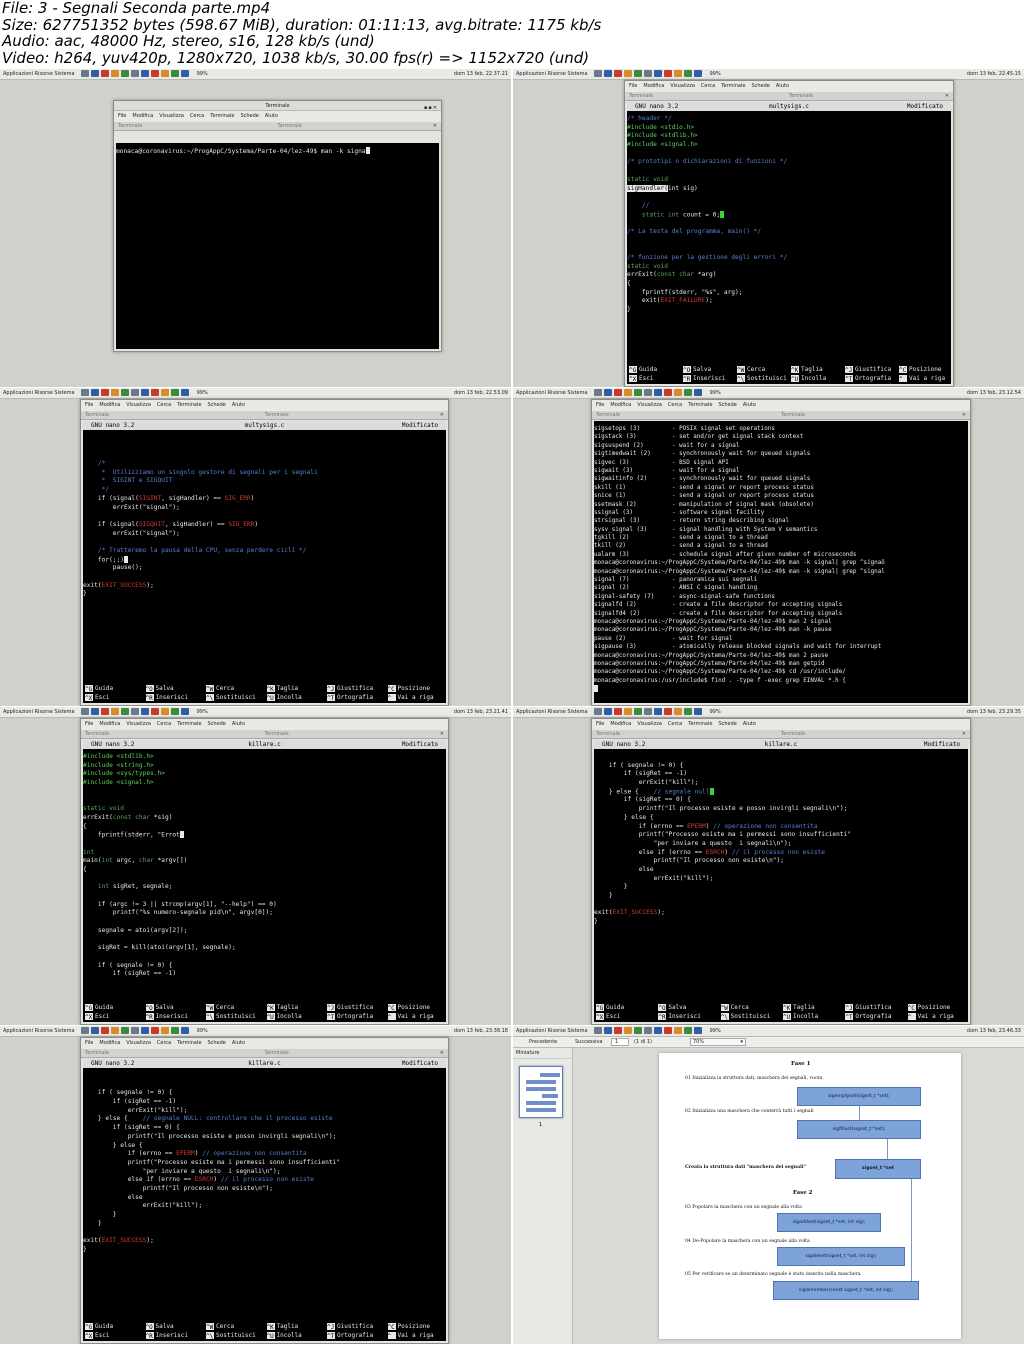  I want to click on next-page-button: Successiva, so click(589, 1042).